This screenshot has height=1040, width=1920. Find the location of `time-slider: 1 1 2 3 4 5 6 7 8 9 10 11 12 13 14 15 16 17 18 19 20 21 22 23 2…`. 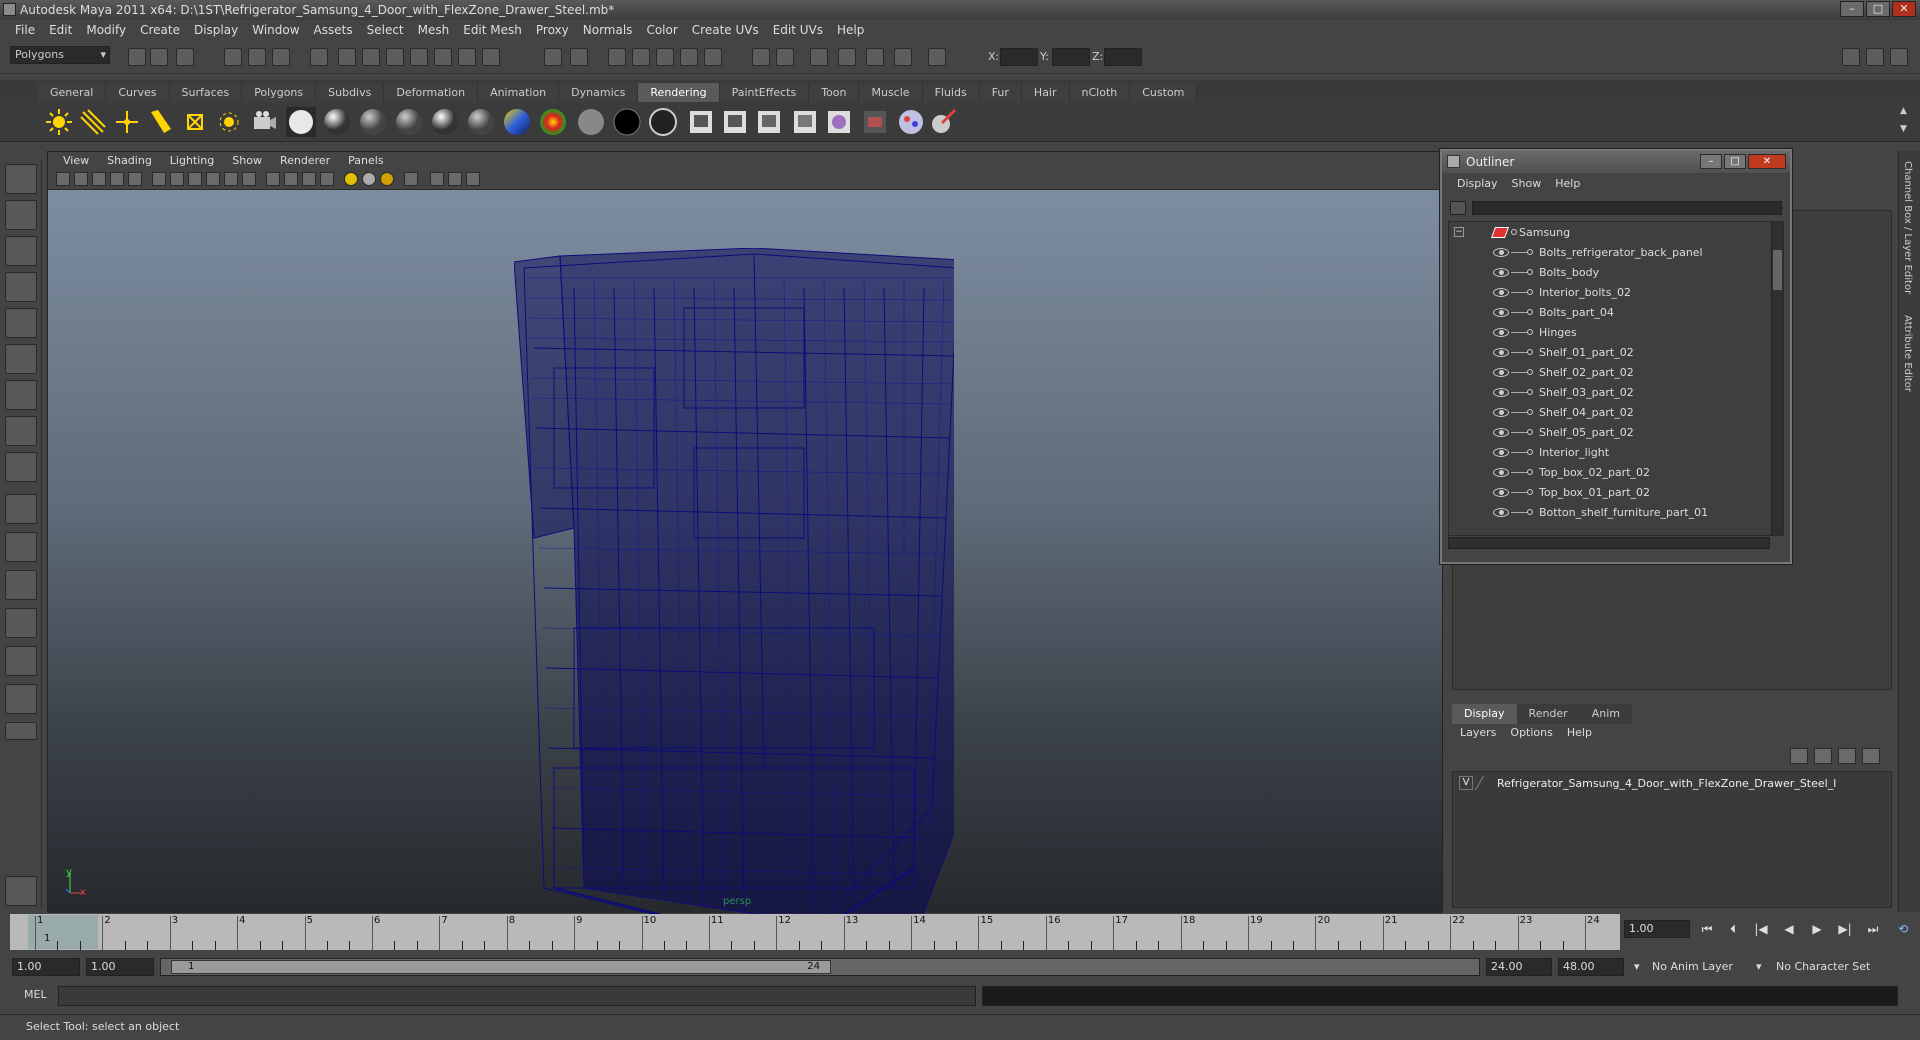

time-slider: 1 1 2 3 4 5 6 7 8 9 10 11 12 13 14 15 16 17 18 19 20 21 22 23 2… is located at coordinates (815, 932).